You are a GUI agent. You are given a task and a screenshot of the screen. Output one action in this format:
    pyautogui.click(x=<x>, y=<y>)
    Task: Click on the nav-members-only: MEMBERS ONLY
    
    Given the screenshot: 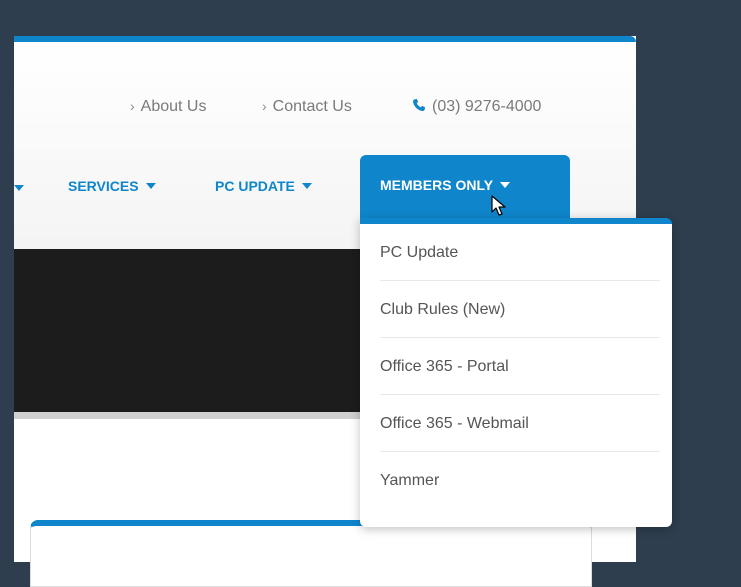 What is the action you would take?
    pyautogui.click(x=465, y=186)
    